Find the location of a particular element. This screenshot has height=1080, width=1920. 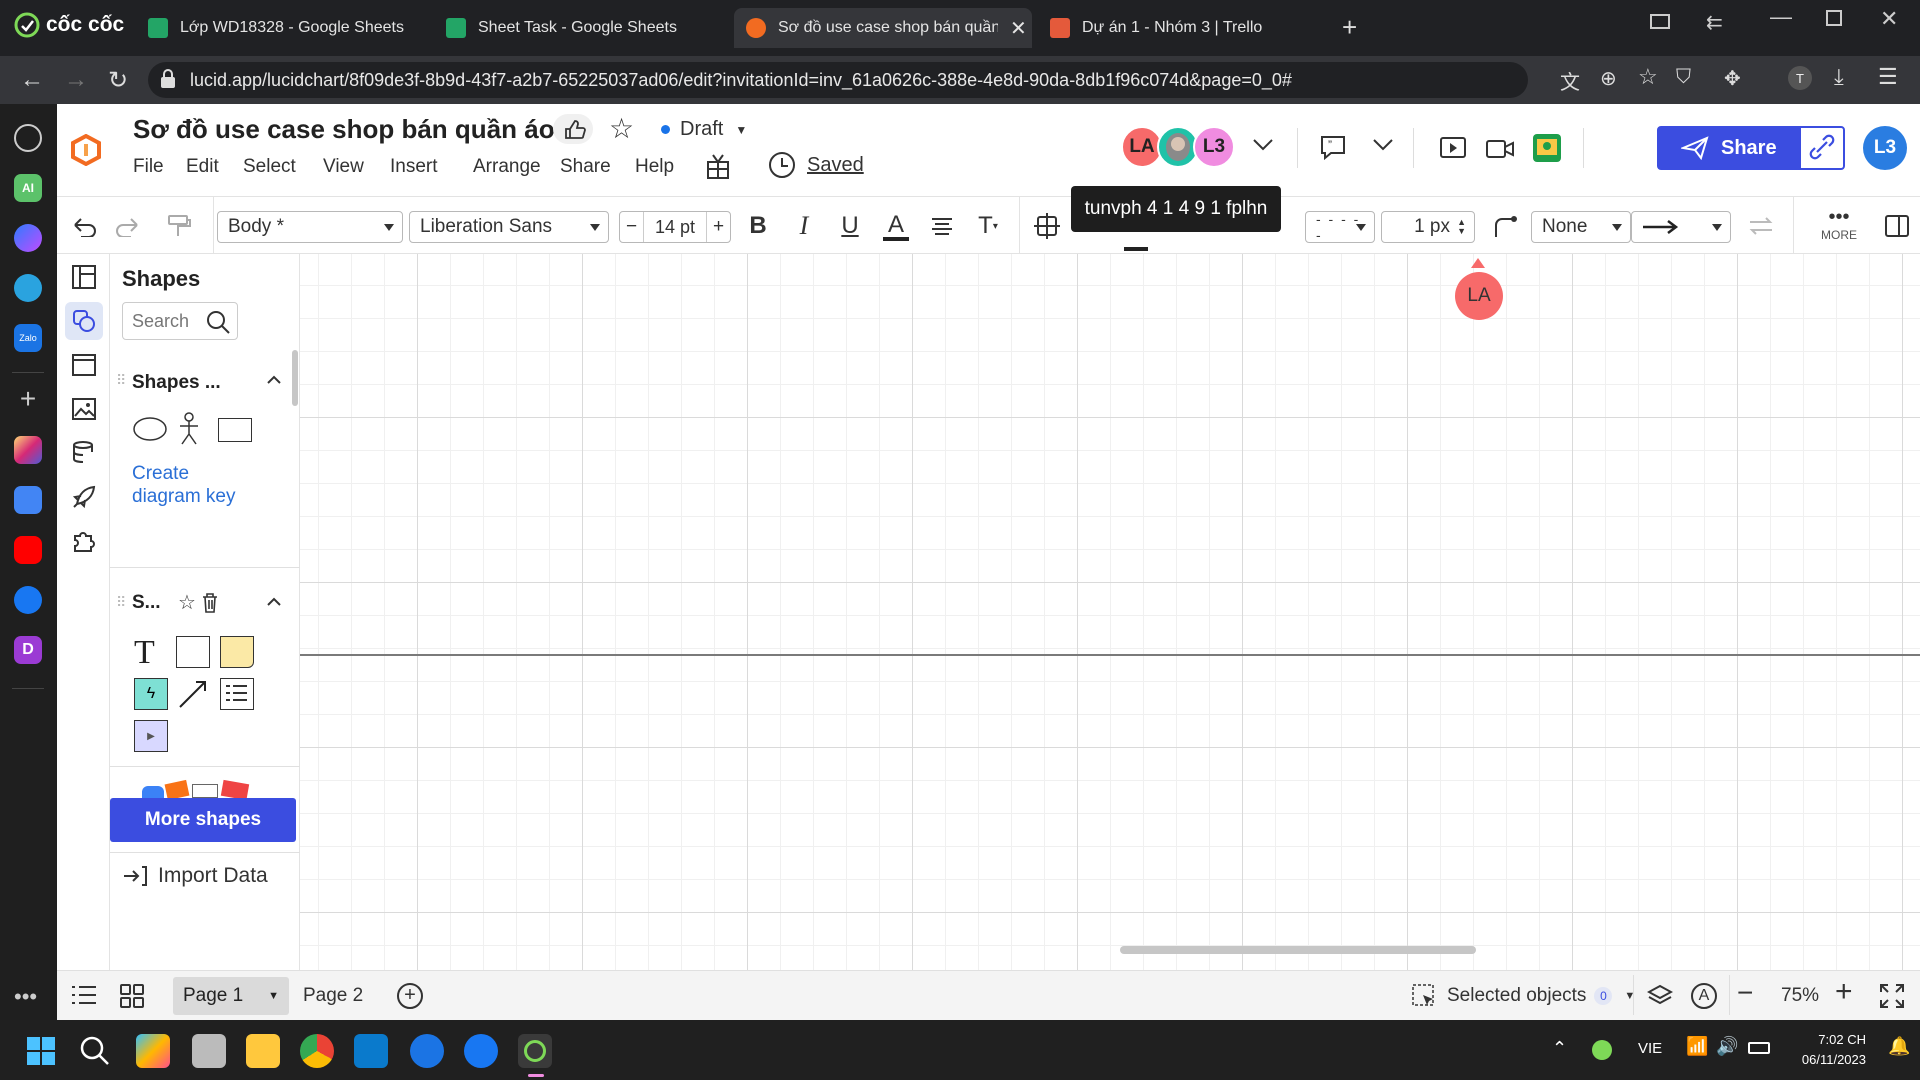

shield-icon: ⛉ is located at coordinates (1683, 77).